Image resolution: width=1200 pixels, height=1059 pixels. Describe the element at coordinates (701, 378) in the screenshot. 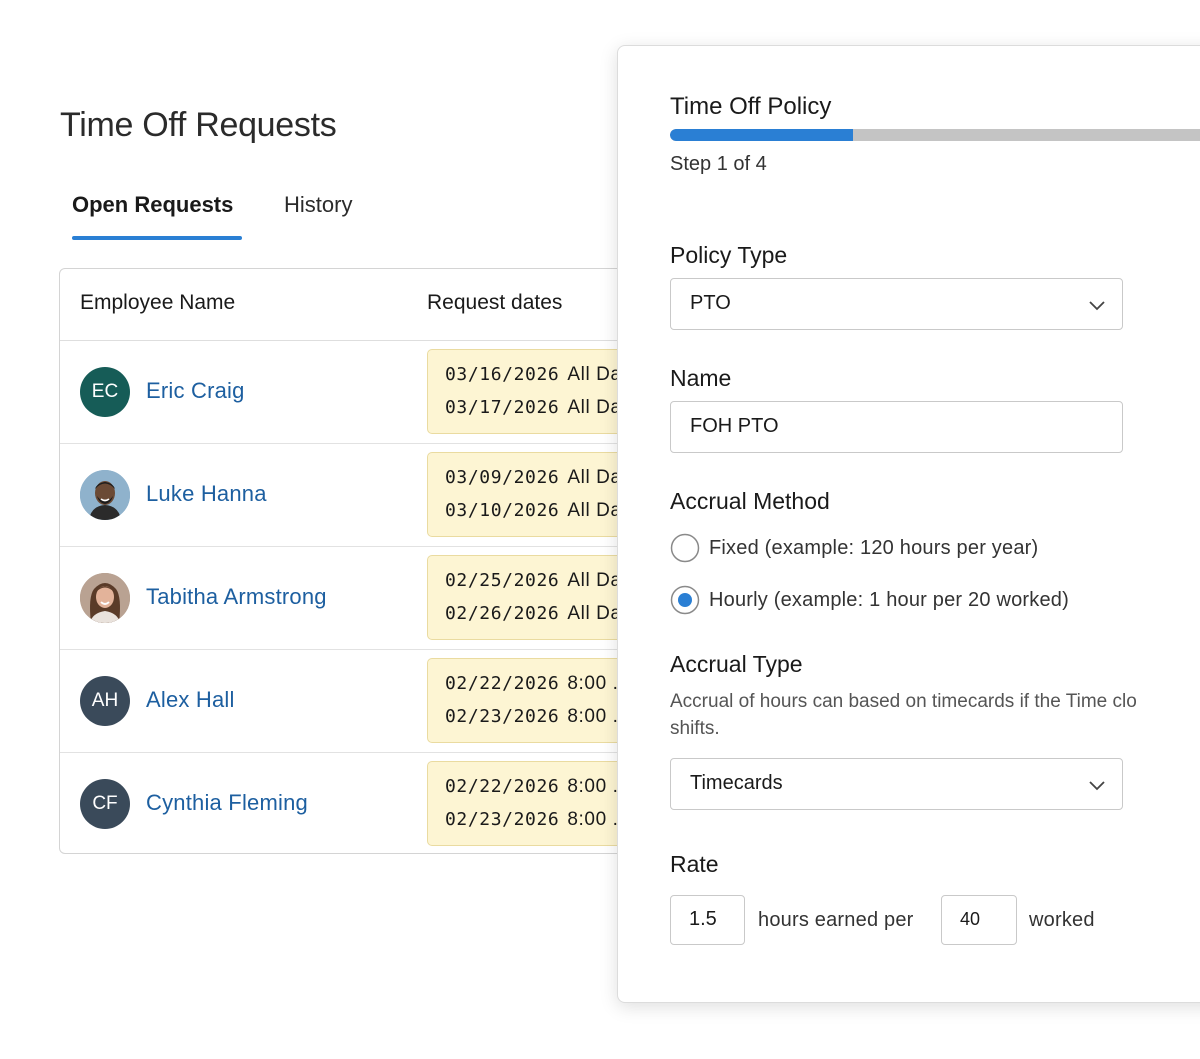

I see `name-label: Name` at that location.